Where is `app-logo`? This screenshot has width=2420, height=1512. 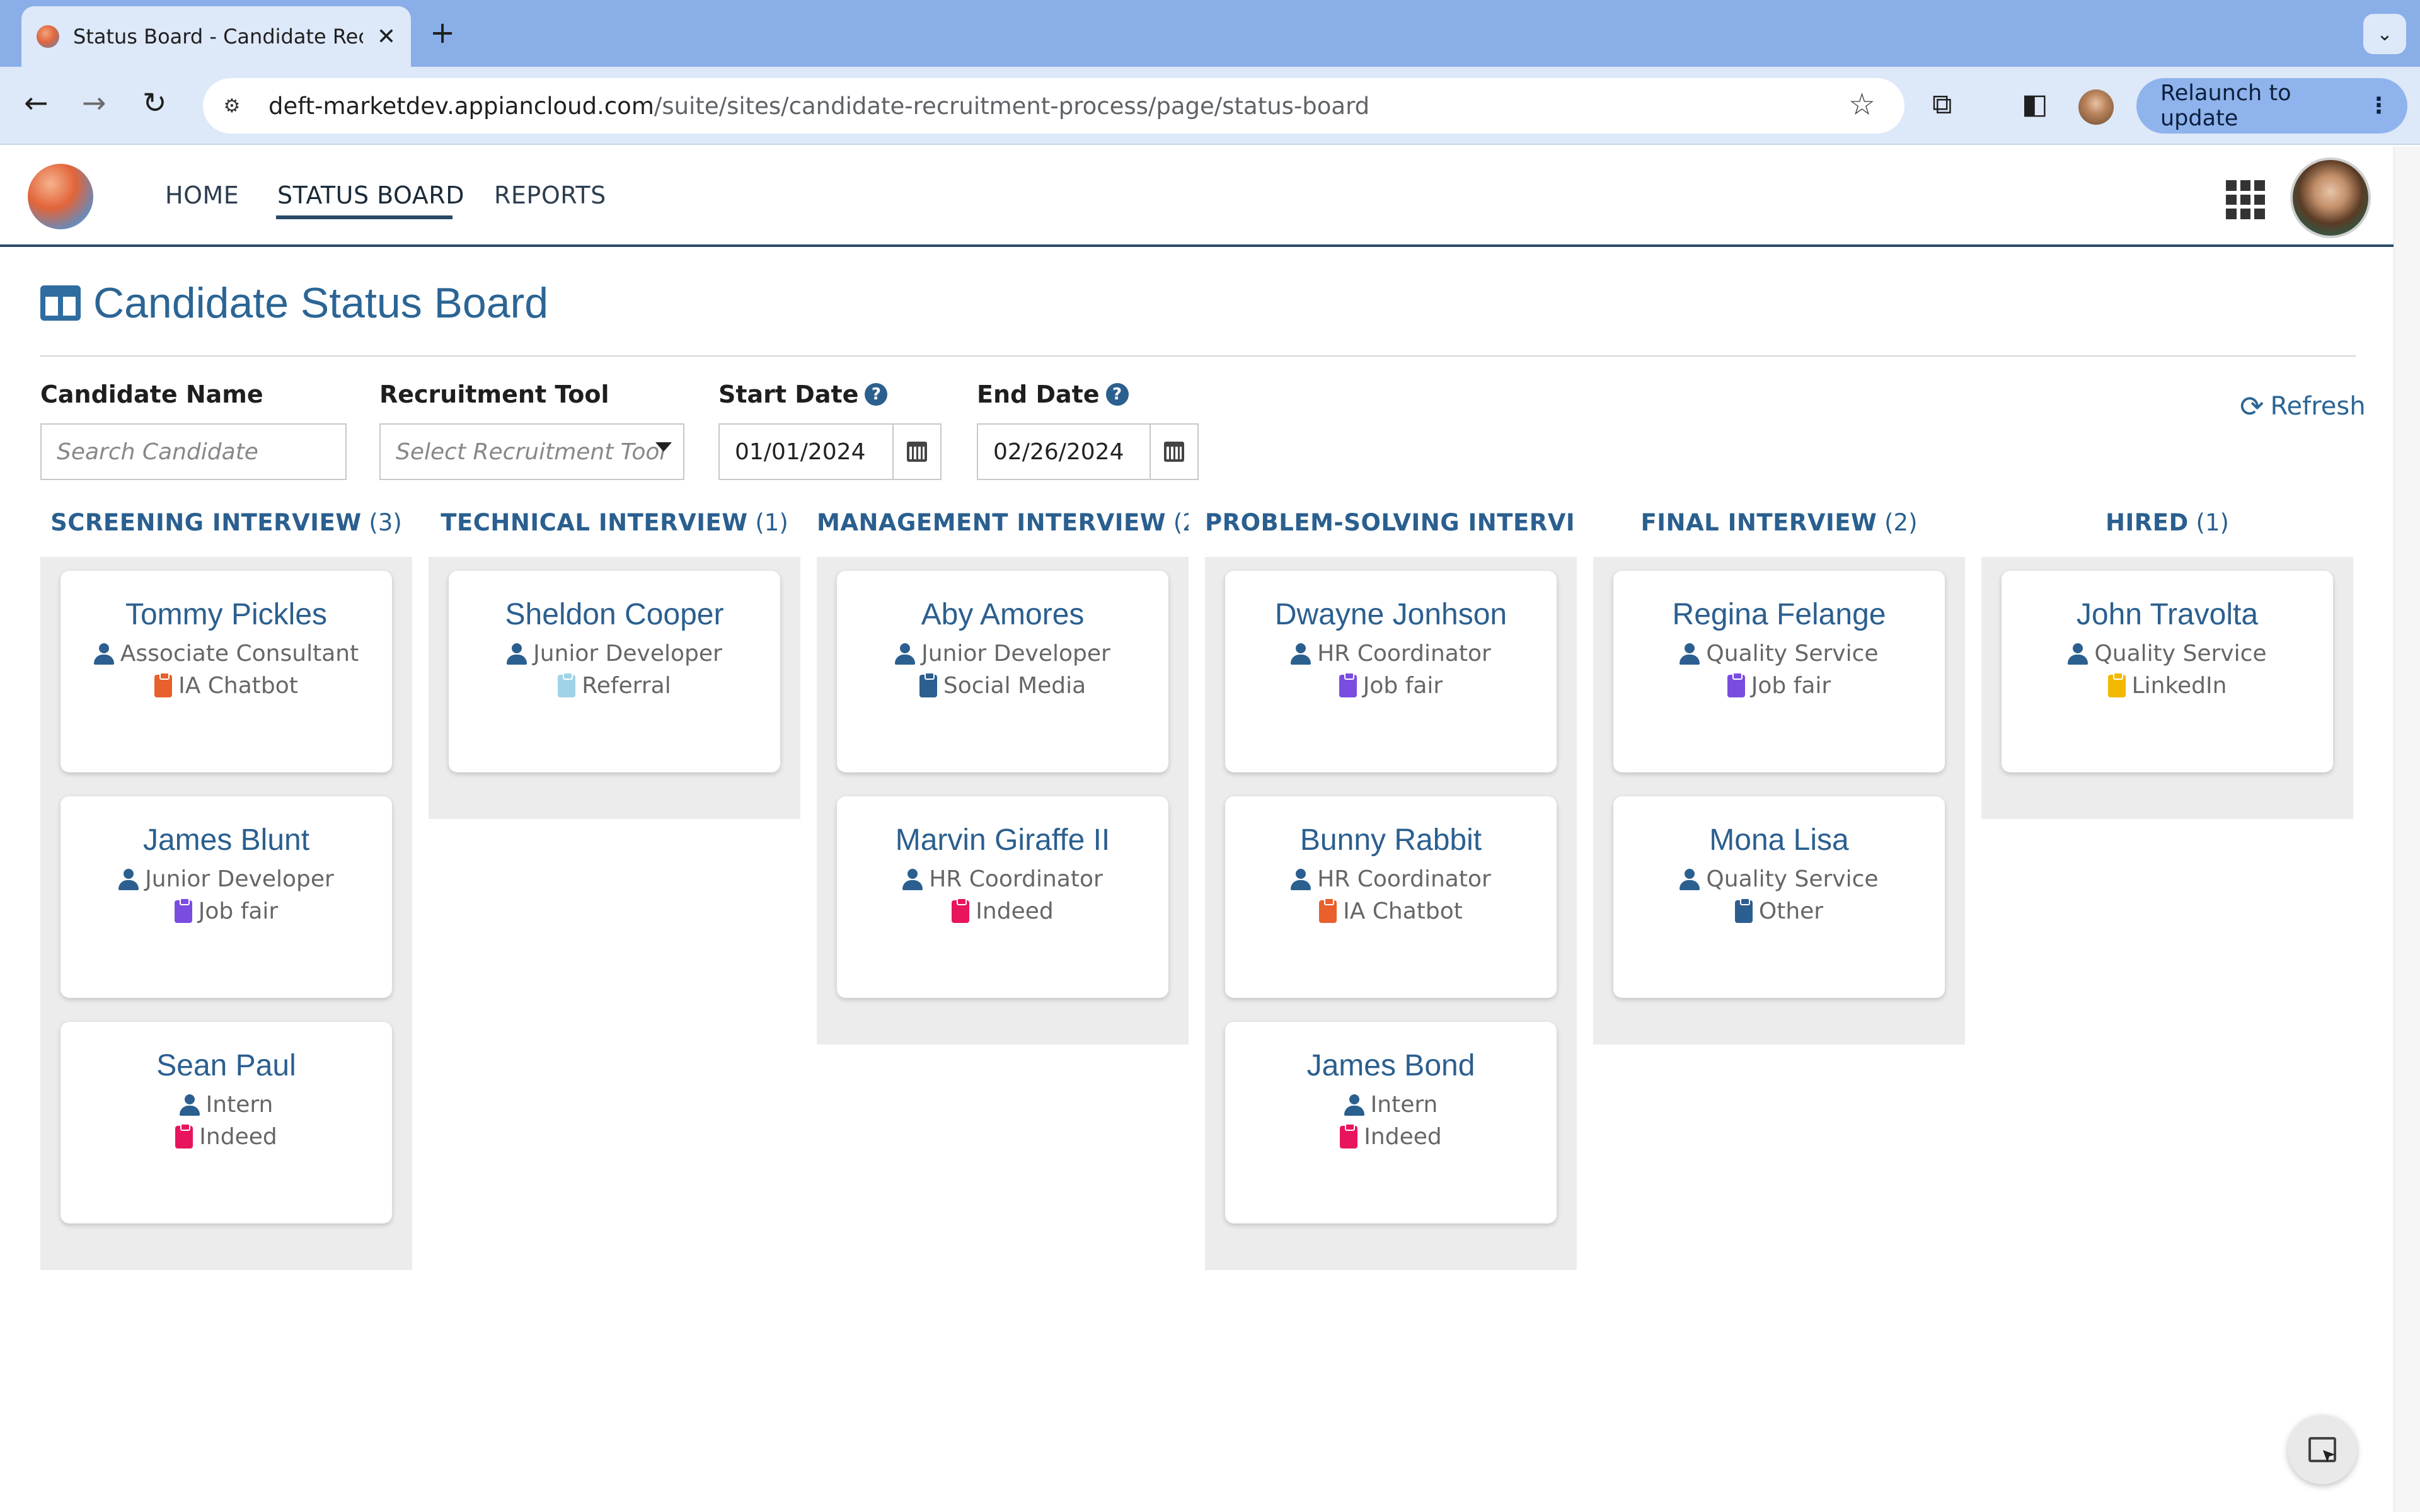 app-logo is located at coordinates (60, 196).